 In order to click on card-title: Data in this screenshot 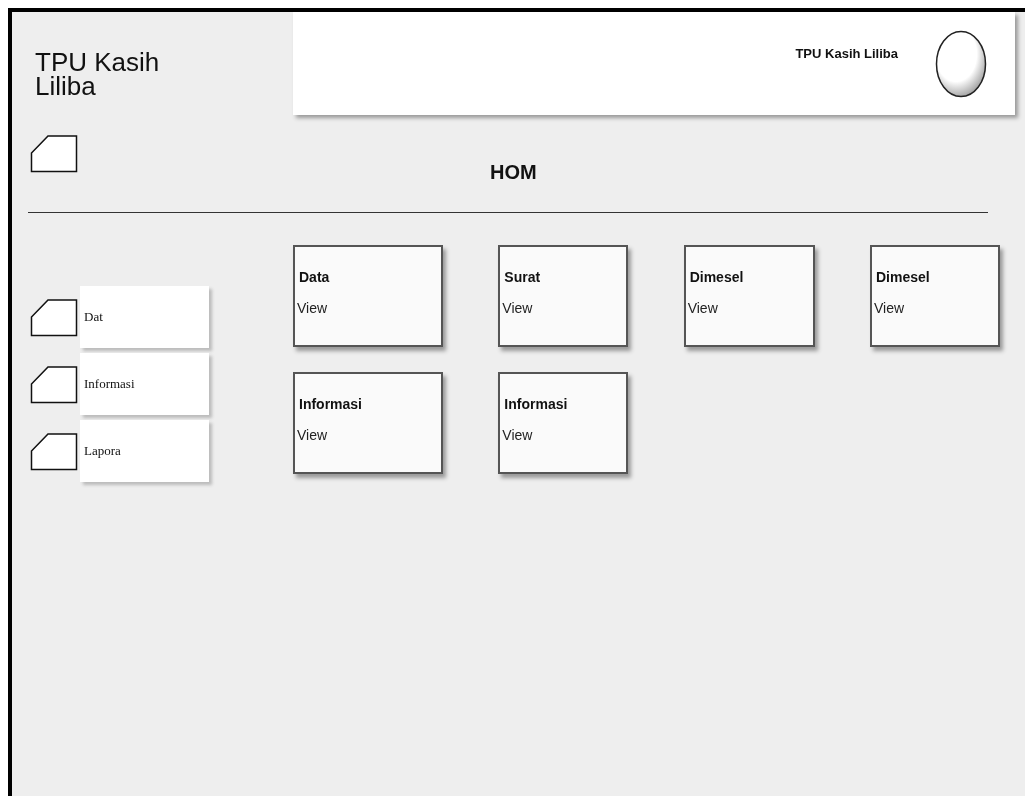, I will do `click(314, 277)`.